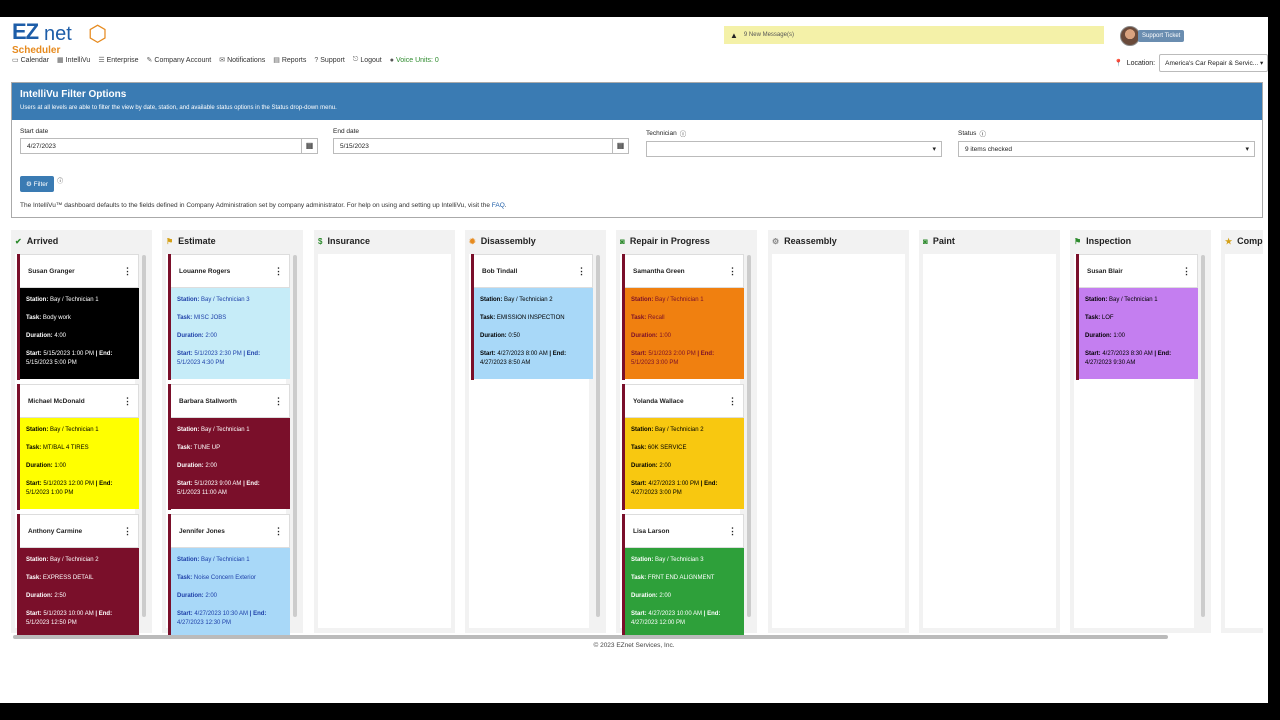 The height and width of the screenshot is (720, 1280). What do you see at coordinates (1127, 354) in the screenshot?
I see `card-start-value: 4/27/2023 8:30 AM` at bounding box center [1127, 354].